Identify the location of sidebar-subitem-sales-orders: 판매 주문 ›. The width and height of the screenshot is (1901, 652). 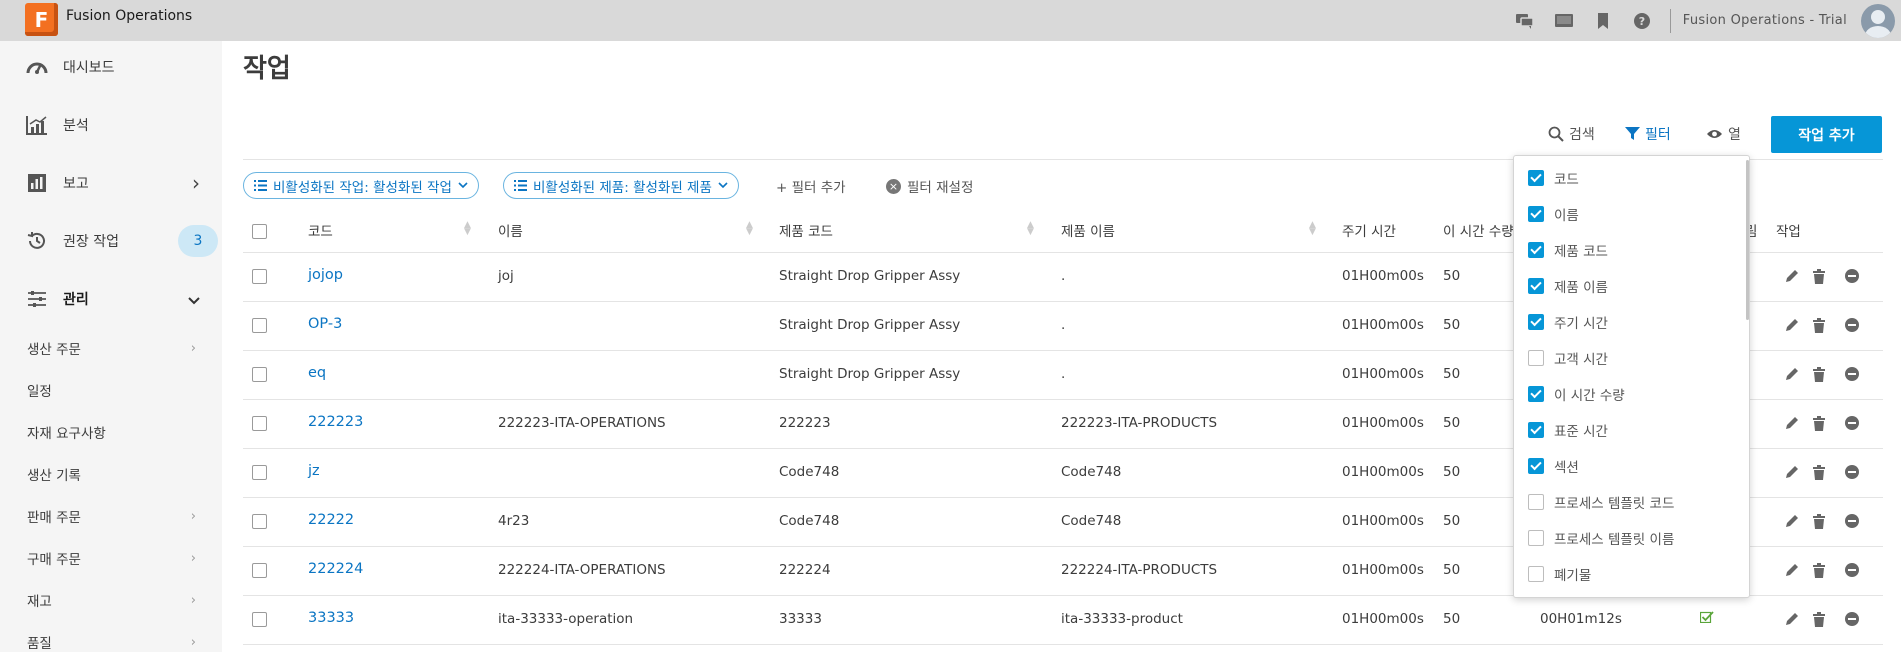
(111, 516).